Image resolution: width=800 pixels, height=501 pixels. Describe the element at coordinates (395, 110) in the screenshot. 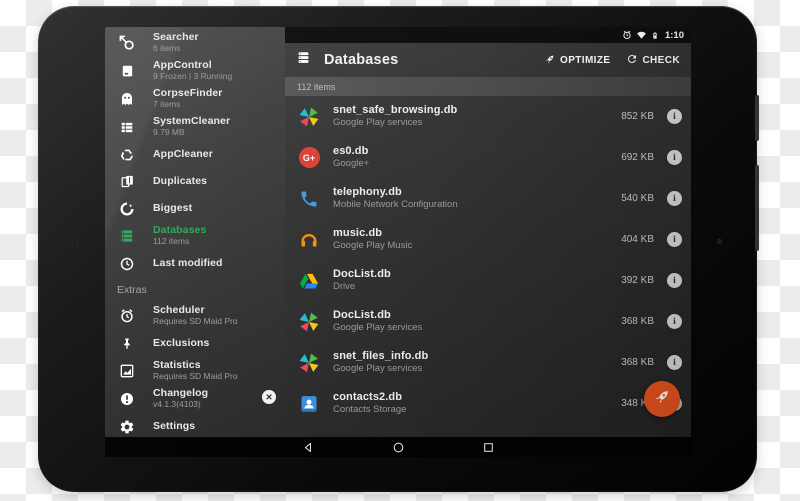

I see `db-name: snet_safe_browsing.db` at that location.